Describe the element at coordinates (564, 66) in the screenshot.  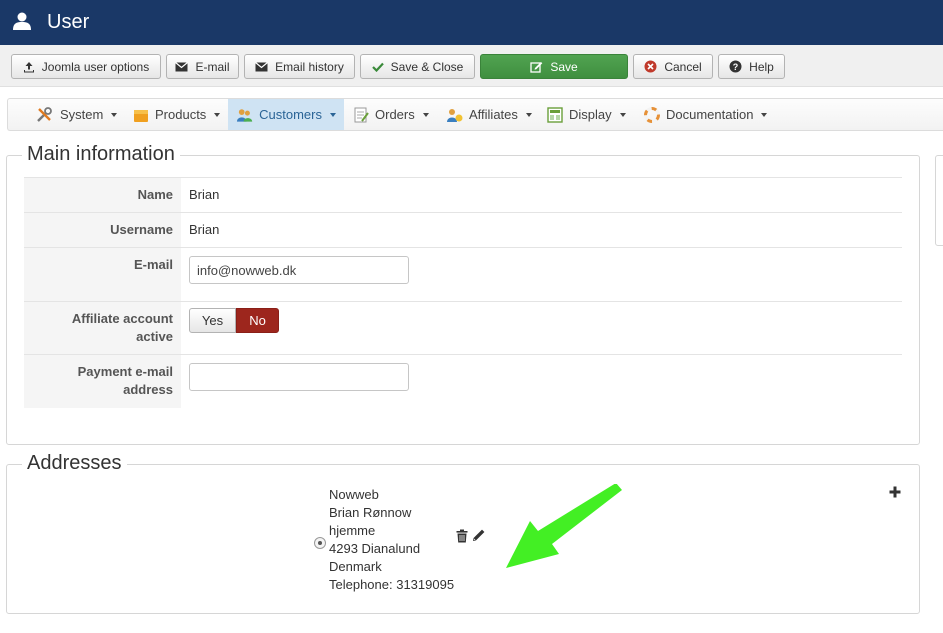
I see `save-label: Save` at that location.